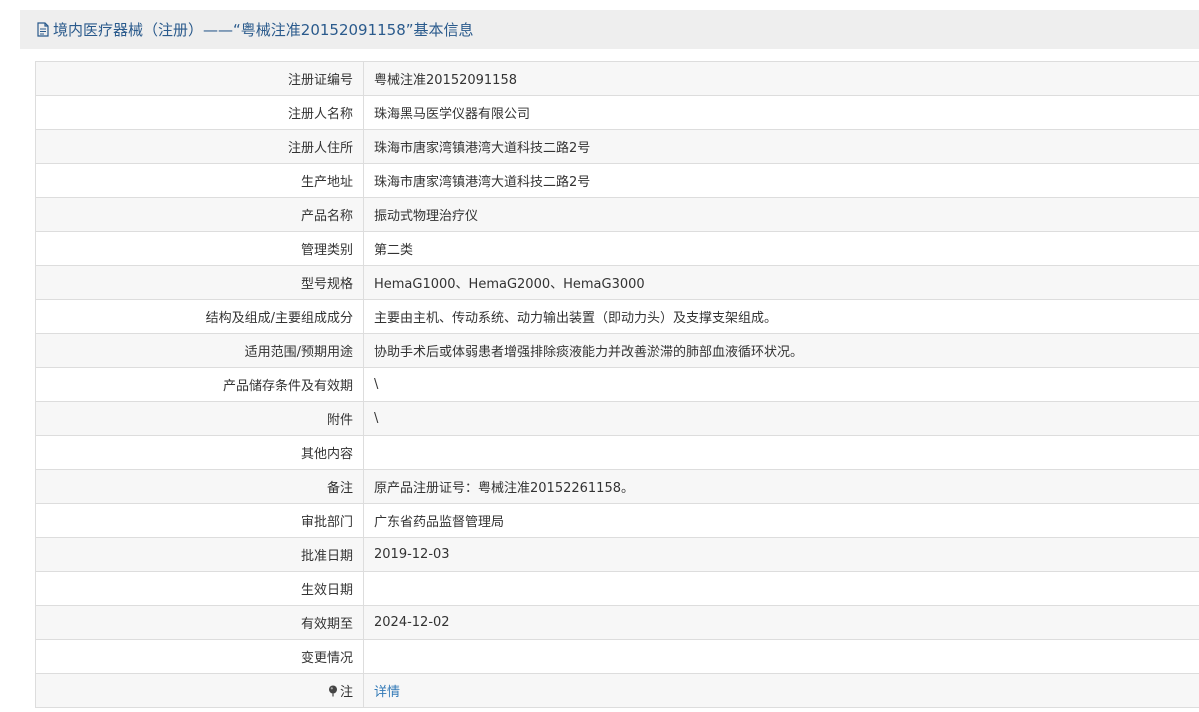  I want to click on row-value: 振动式物理治疗仪, so click(781, 214).